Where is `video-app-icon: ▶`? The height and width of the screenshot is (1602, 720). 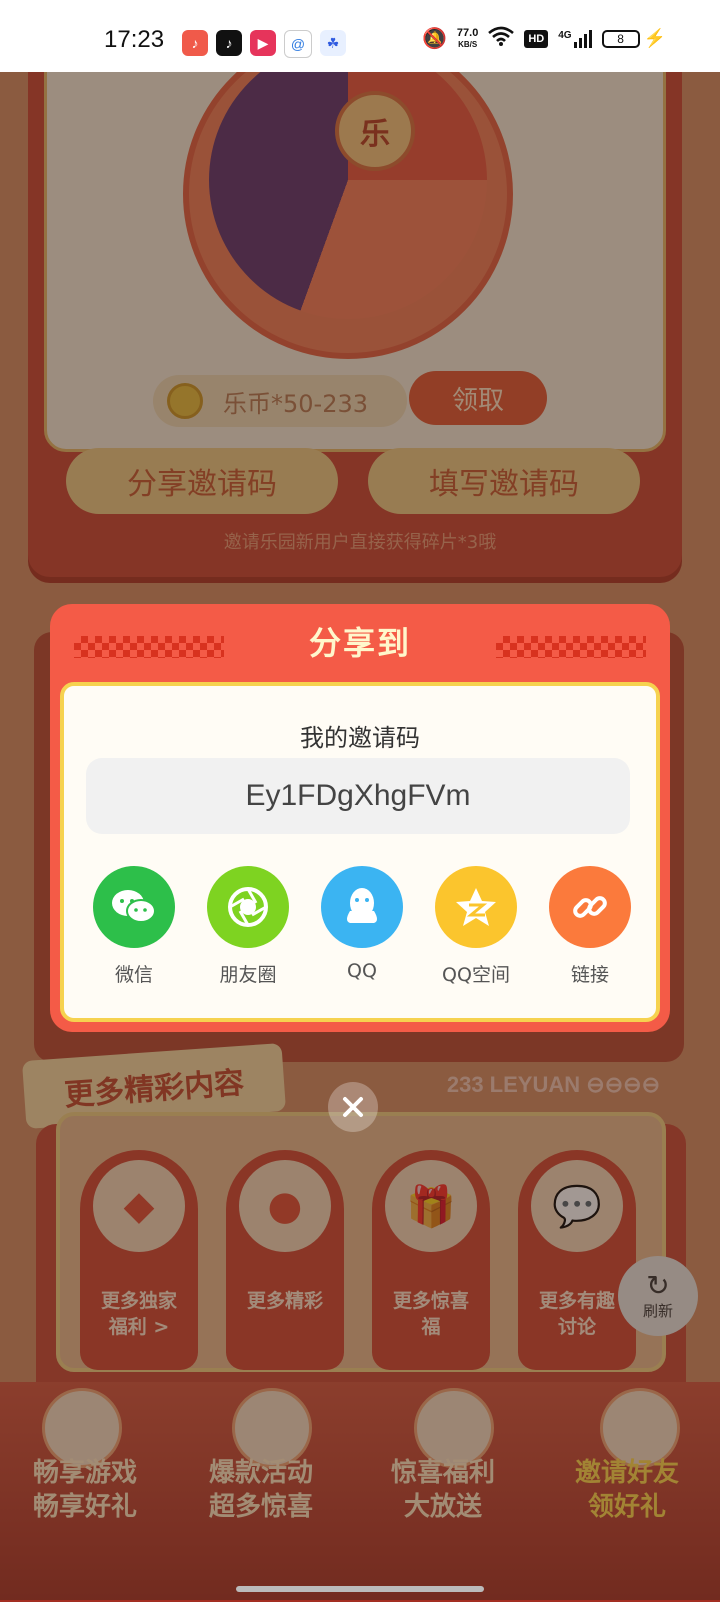 video-app-icon: ▶ is located at coordinates (263, 43).